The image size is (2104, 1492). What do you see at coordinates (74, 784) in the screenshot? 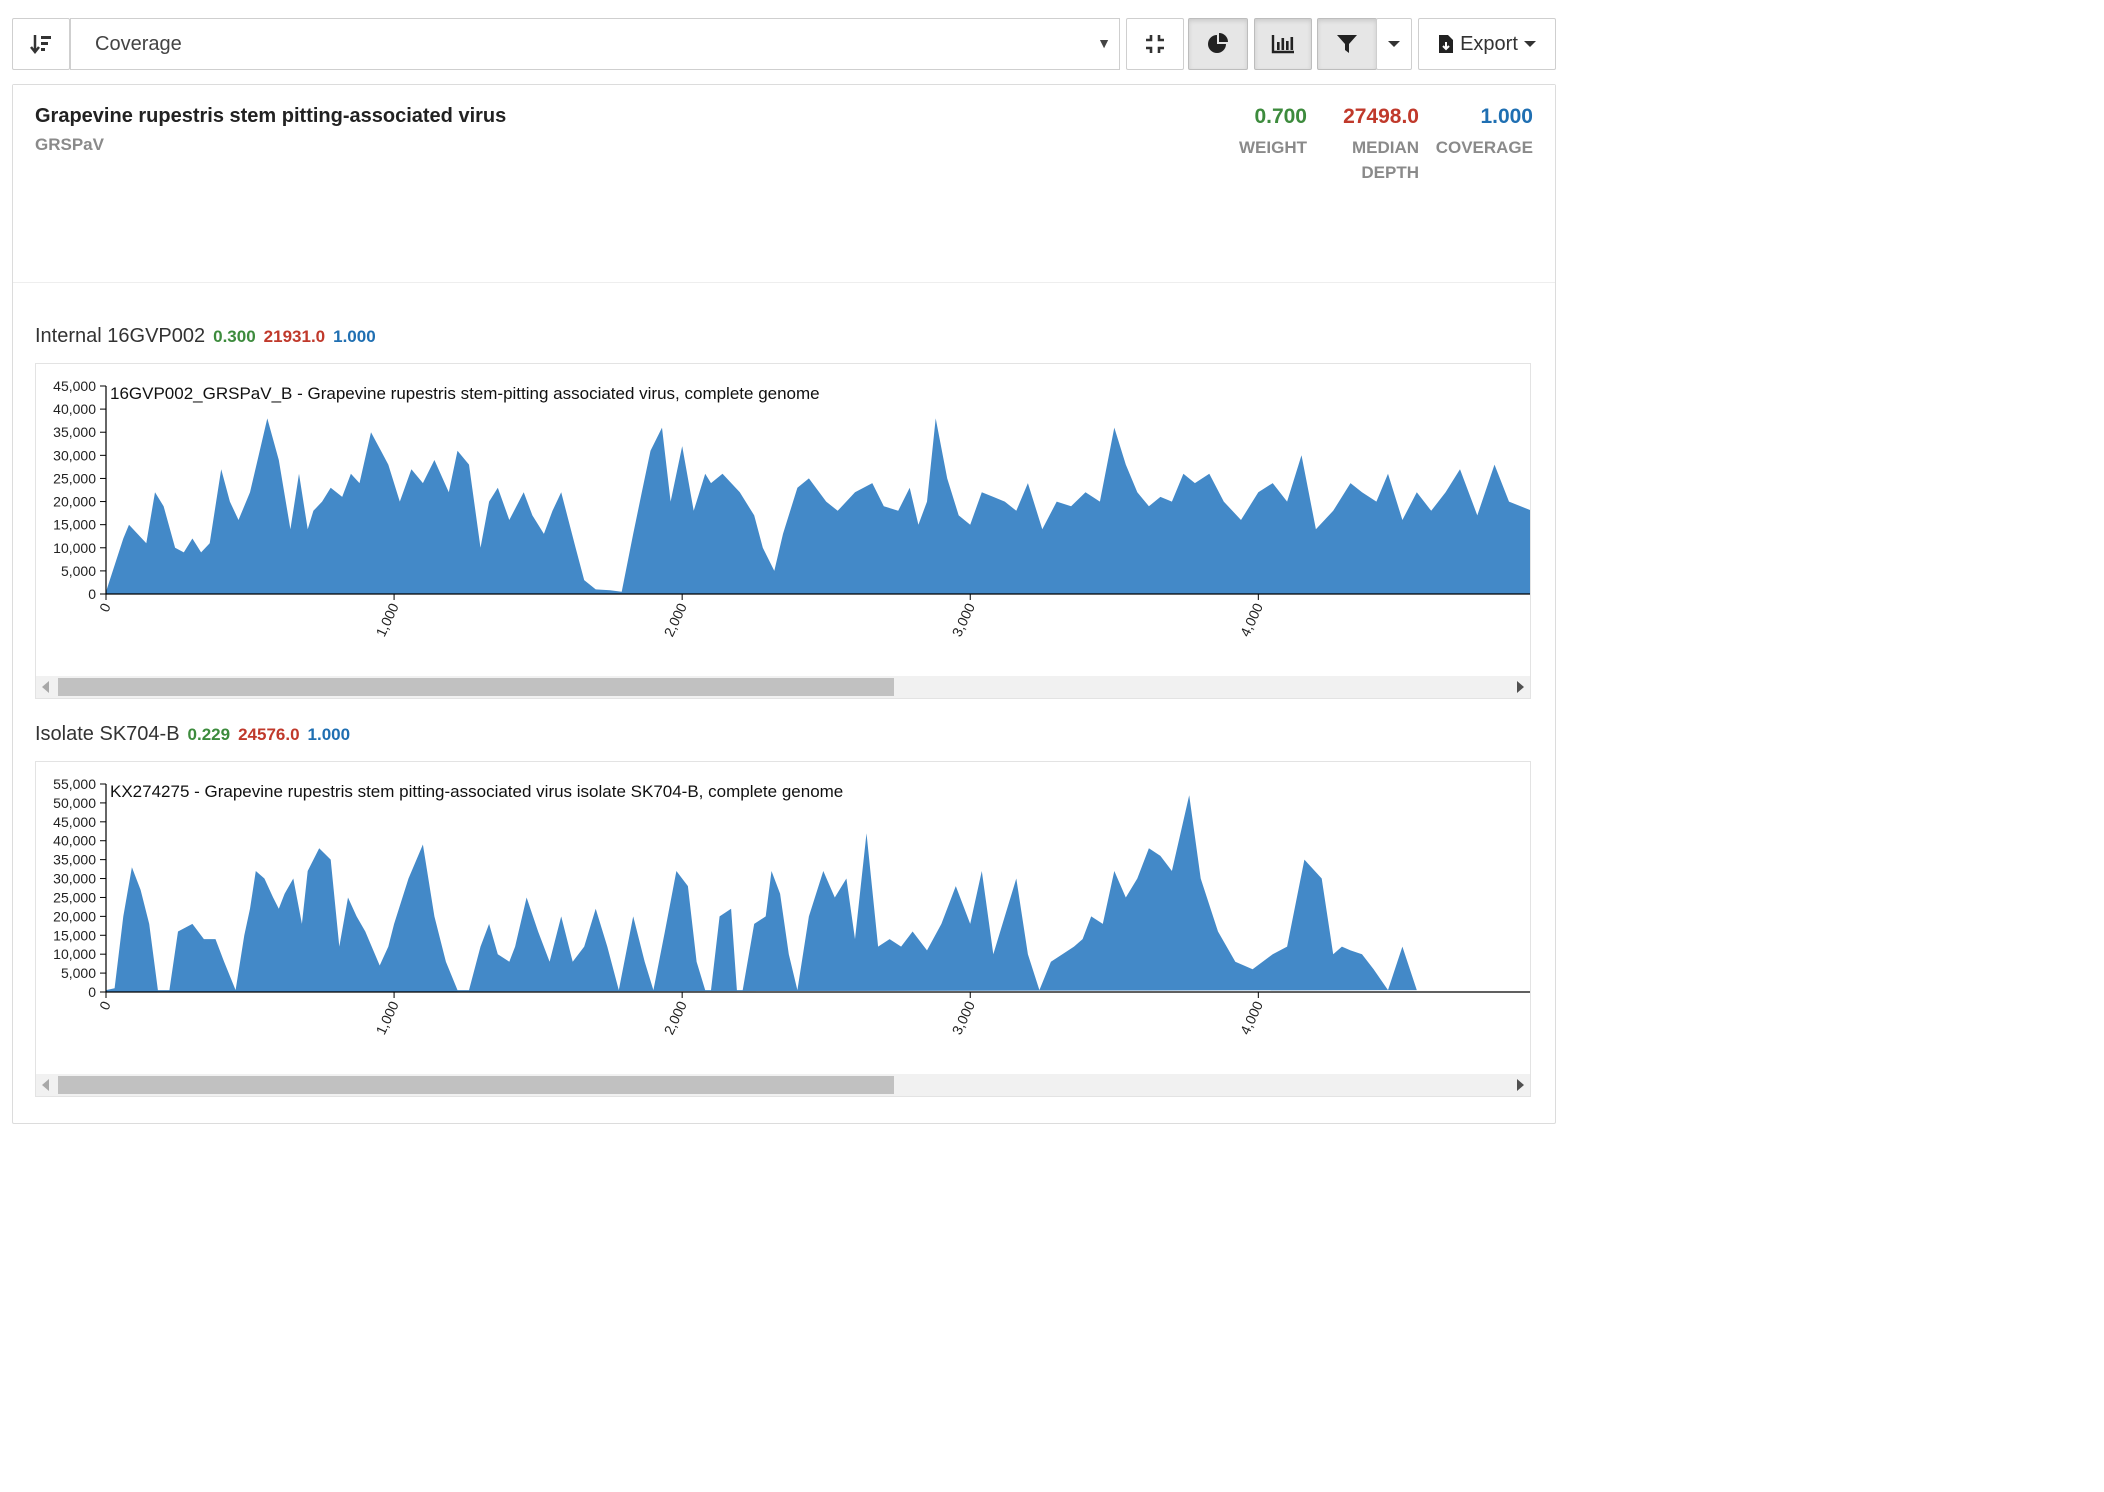
I see `y-tick-label: 55,000` at bounding box center [74, 784].